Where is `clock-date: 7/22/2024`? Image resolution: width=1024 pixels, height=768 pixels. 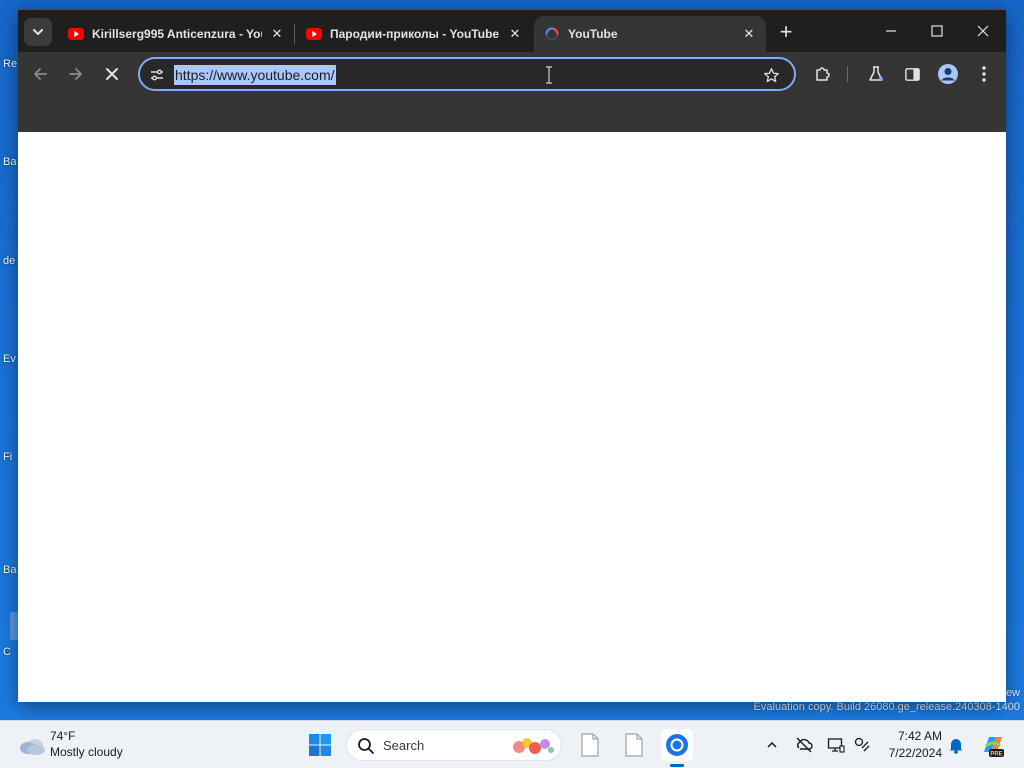 clock-date: 7/22/2024 is located at coordinates (915, 753).